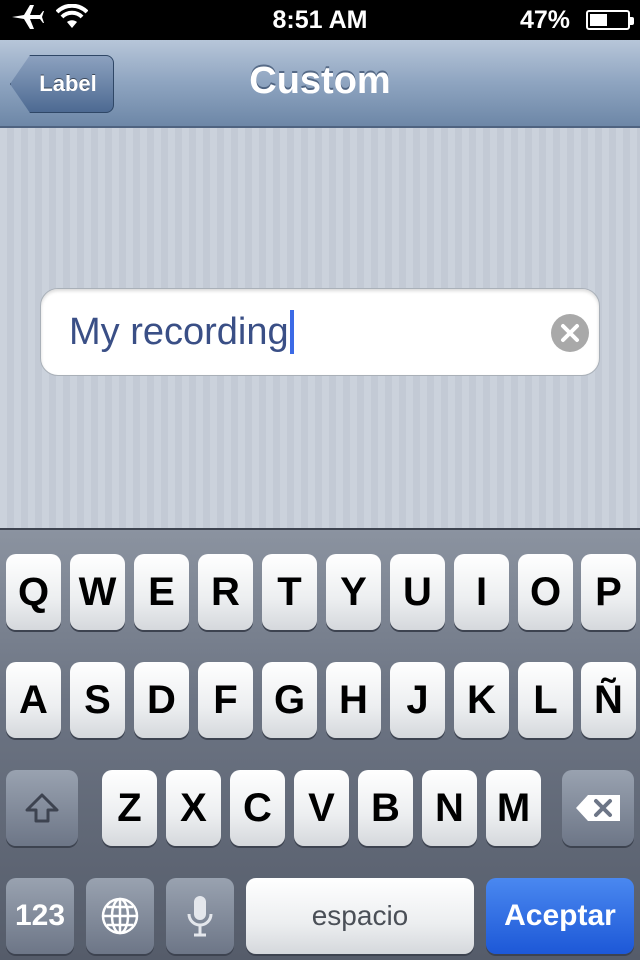 Image resolution: width=640 pixels, height=960 pixels. What do you see at coordinates (608, 700) in the screenshot?
I see `key-n-tilde: Ñ` at bounding box center [608, 700].